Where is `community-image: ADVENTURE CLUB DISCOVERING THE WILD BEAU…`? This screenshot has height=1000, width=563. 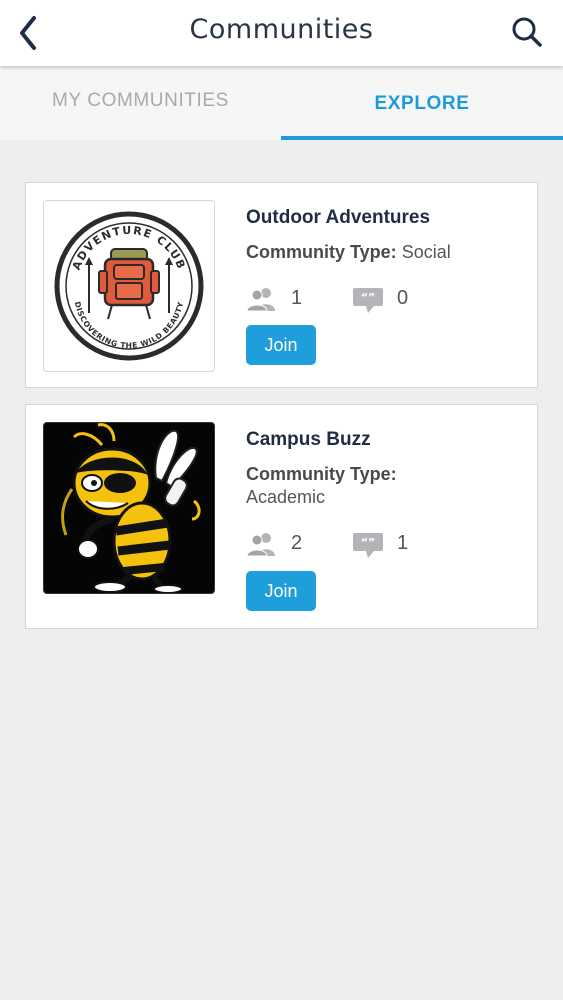
community-image: ADVENTURE CLUB DISCOVERING THE WILD BEAU… is located at coordinates (129, 286).